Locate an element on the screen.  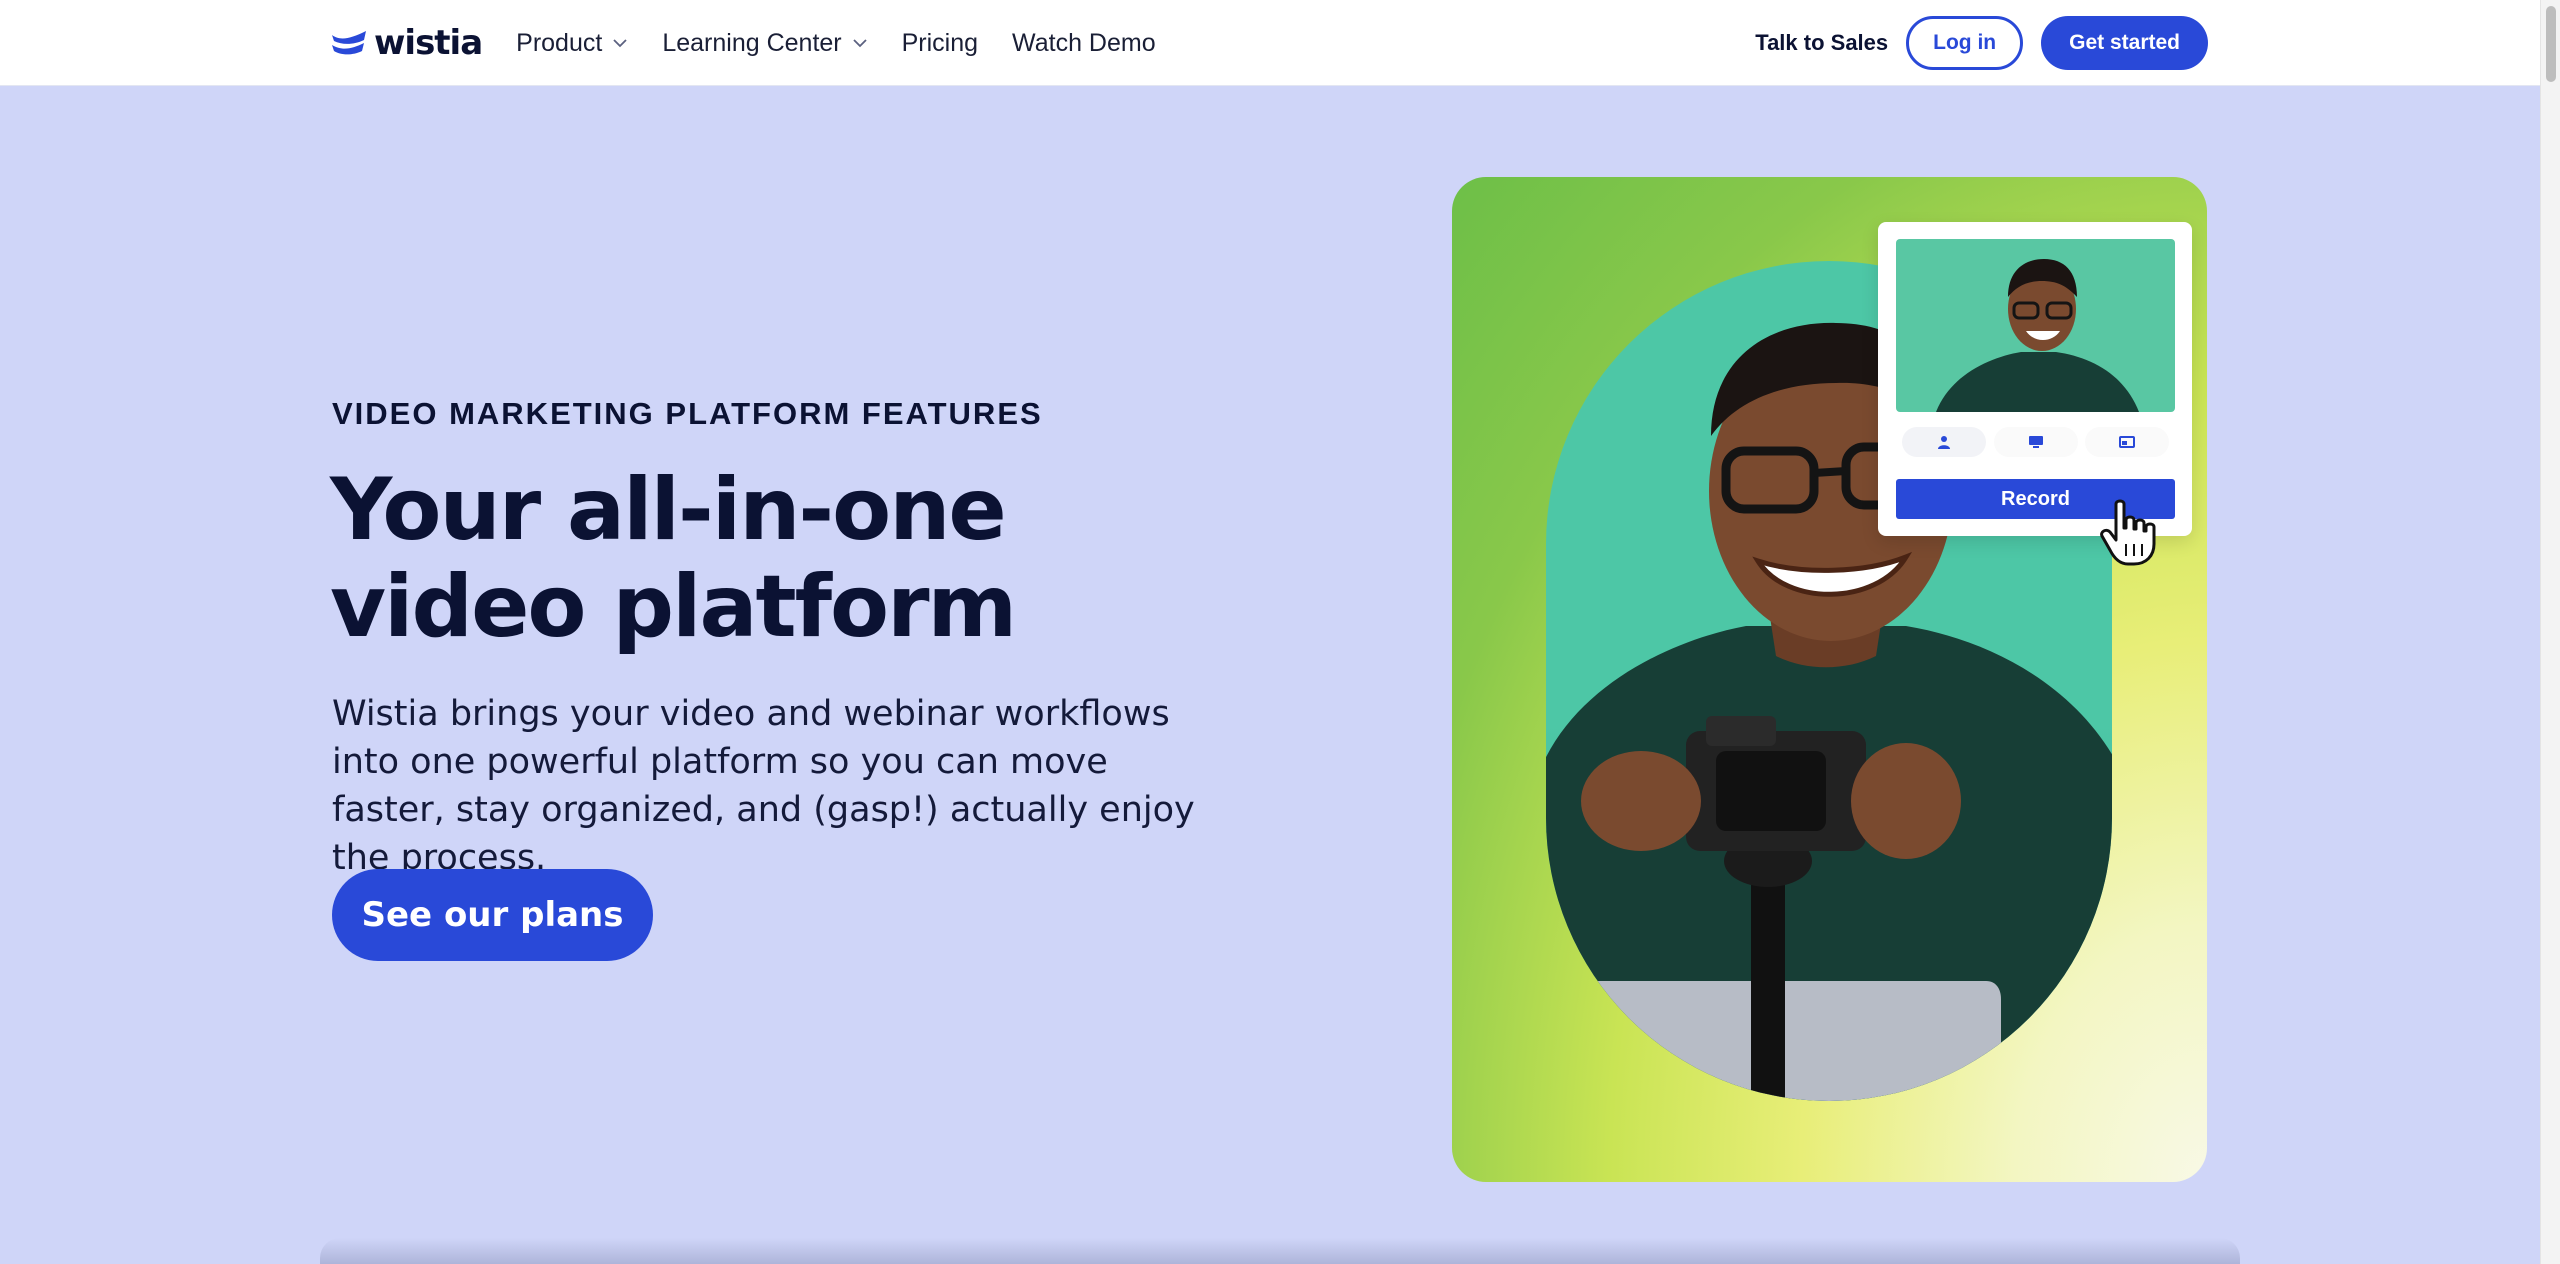
talk-to-sales-link: Talk to Sales is located at coordinates (1821, 43).